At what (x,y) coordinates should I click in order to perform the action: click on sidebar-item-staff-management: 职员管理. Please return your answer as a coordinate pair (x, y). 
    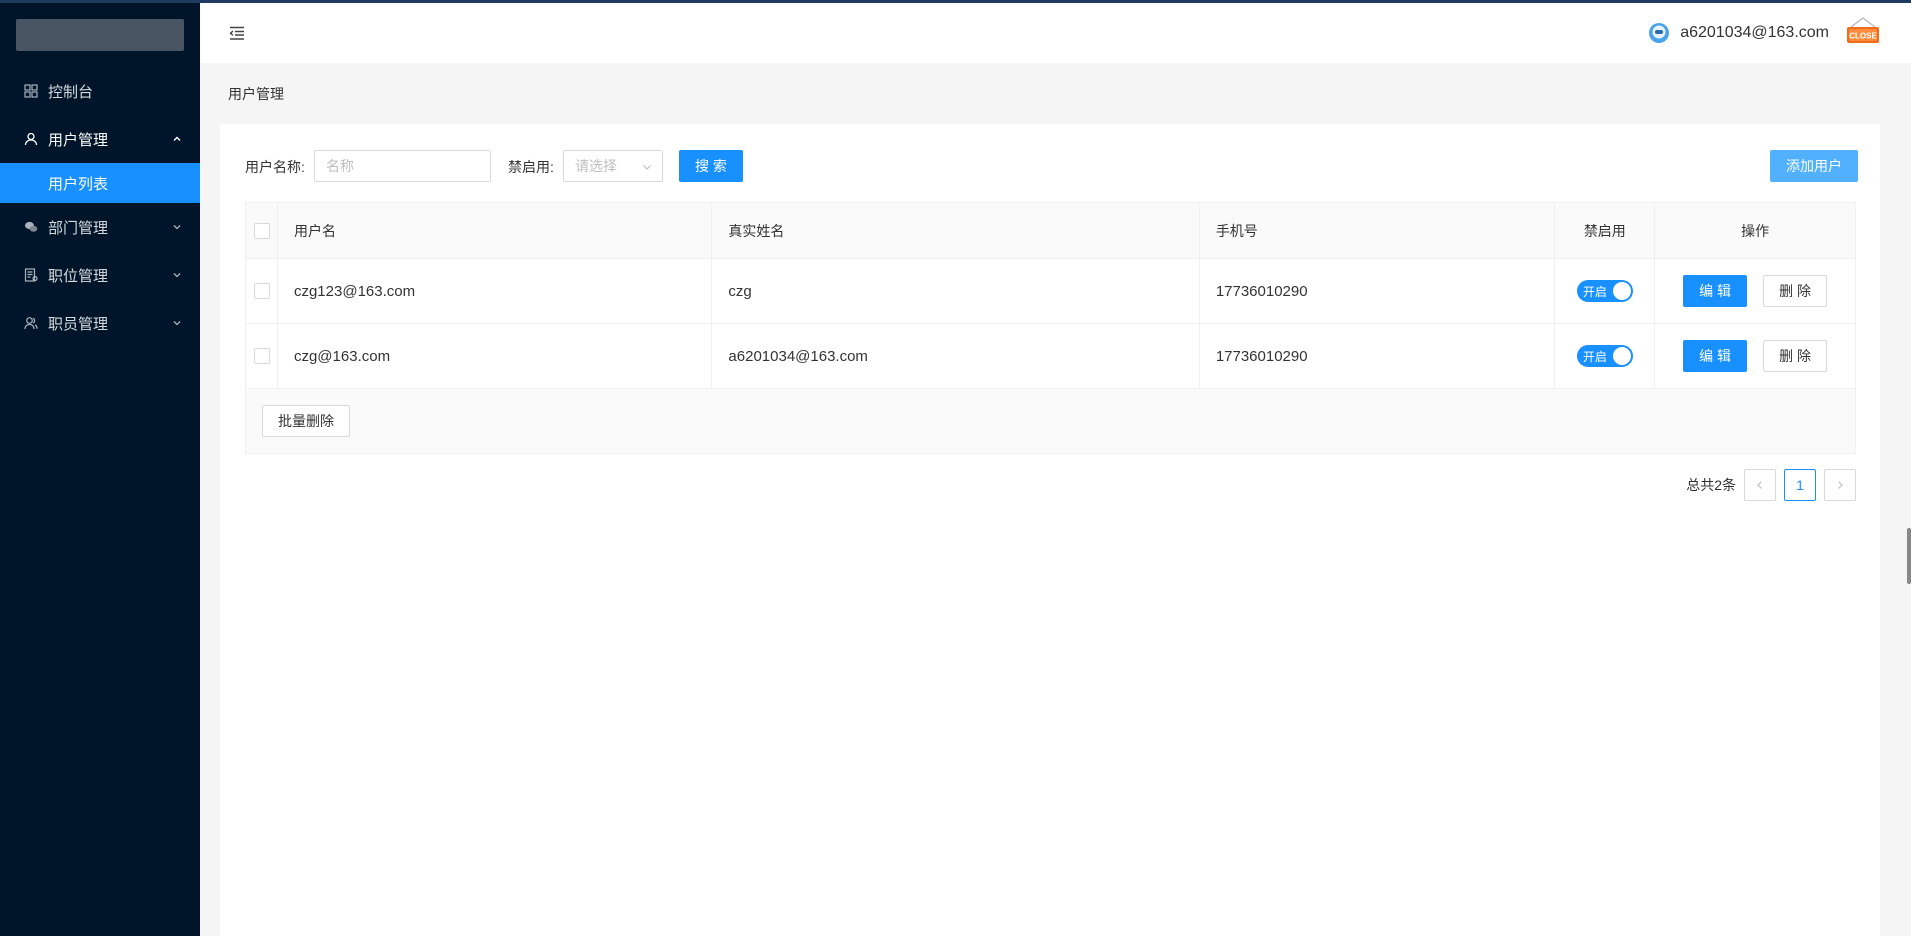
    Looking at the image, I should click on (100, 323).